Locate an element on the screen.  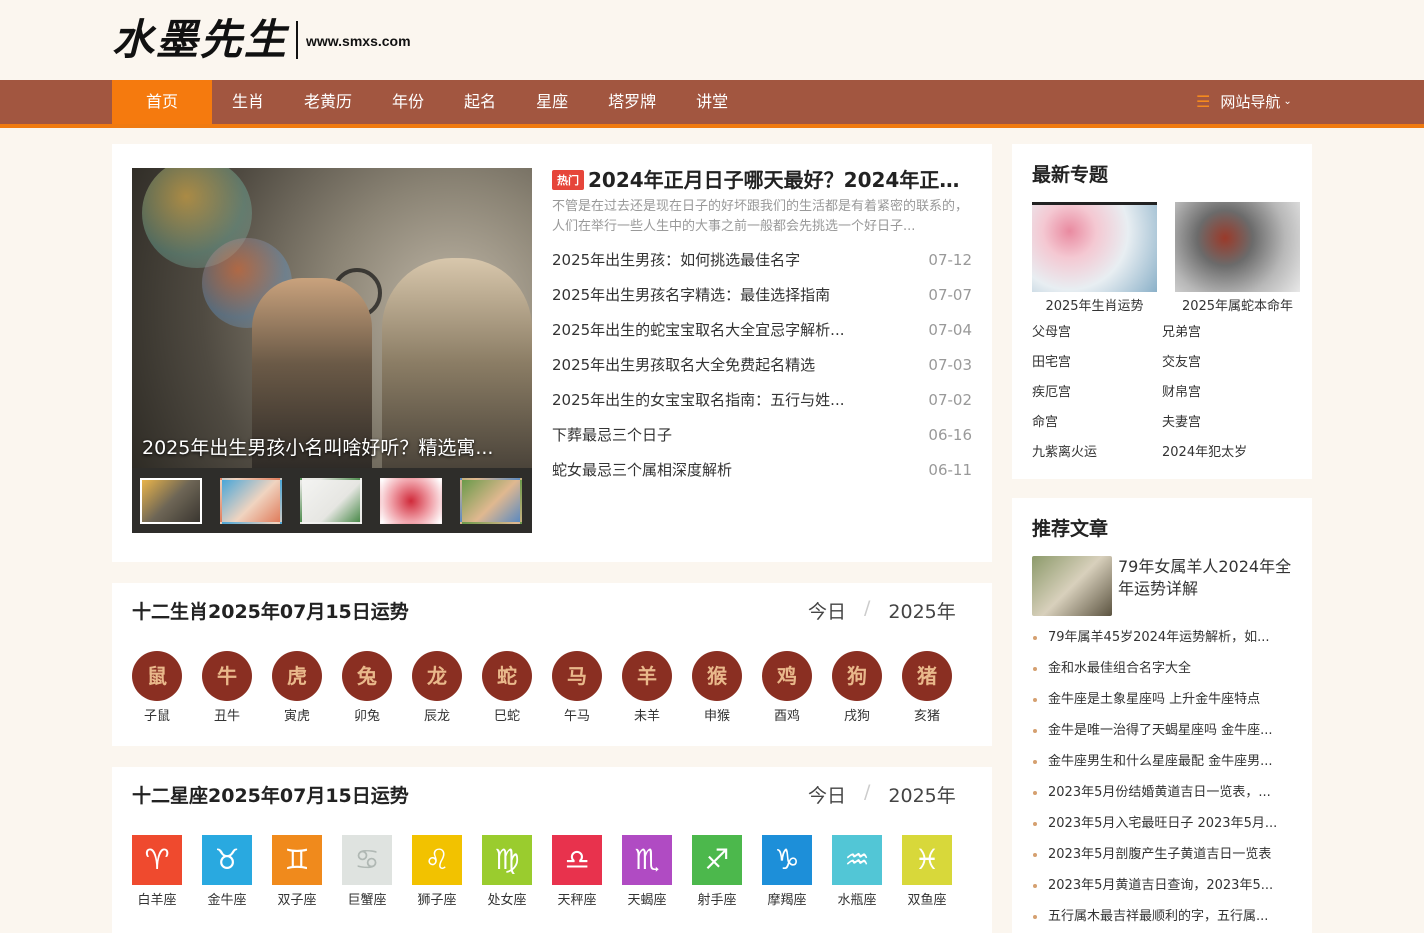
zodiac-item: 龙辰龙 is located at coordinates (437, 687).